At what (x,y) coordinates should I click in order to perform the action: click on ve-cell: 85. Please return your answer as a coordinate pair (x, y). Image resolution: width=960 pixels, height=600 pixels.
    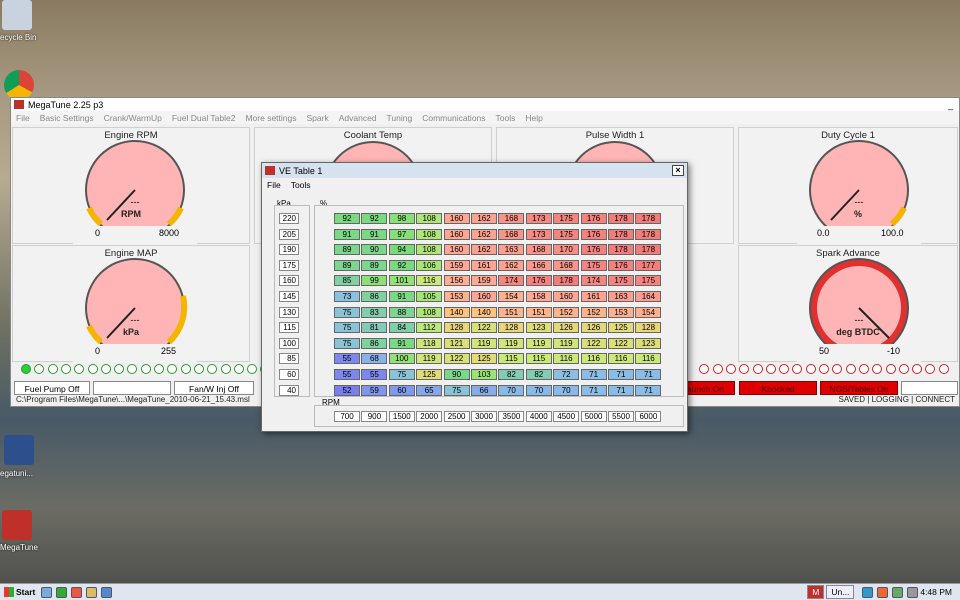
    Looking at the image, I should click on (347, 281).